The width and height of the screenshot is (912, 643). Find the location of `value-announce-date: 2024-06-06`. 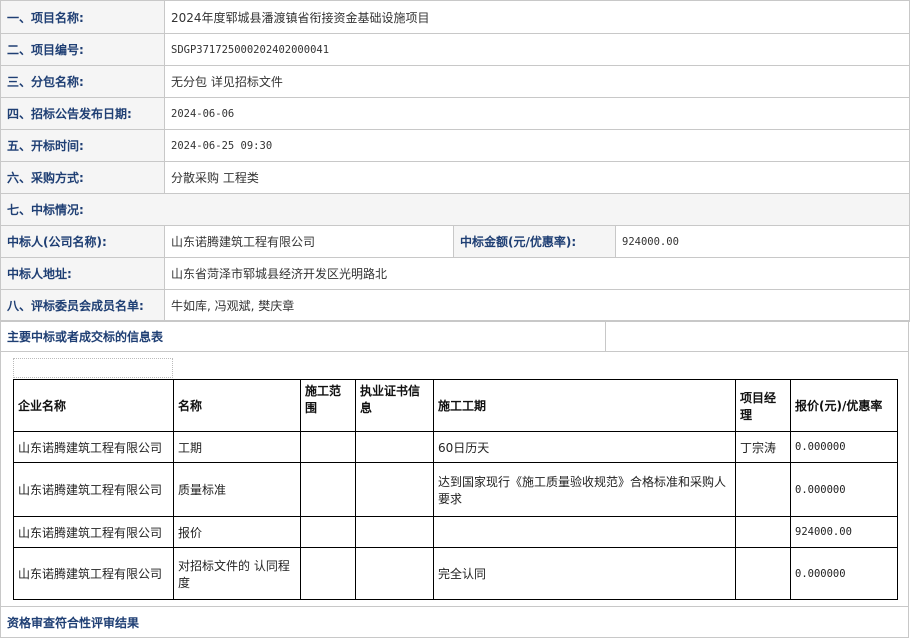

value-announce-date: 2024-06-06 is located at coordinates (537, 113).